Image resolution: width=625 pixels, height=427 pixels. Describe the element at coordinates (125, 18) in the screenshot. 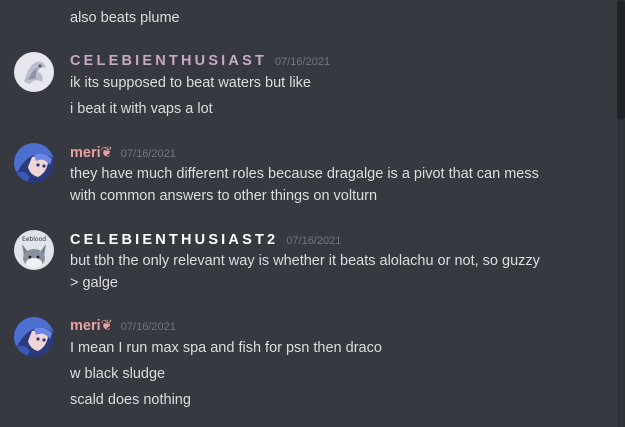

I see `message-text: also beats plume` at that location.